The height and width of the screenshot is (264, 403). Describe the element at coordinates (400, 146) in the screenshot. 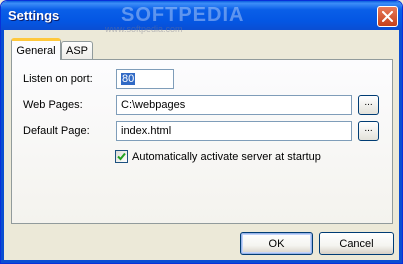

I see `window-border-right` at that location.